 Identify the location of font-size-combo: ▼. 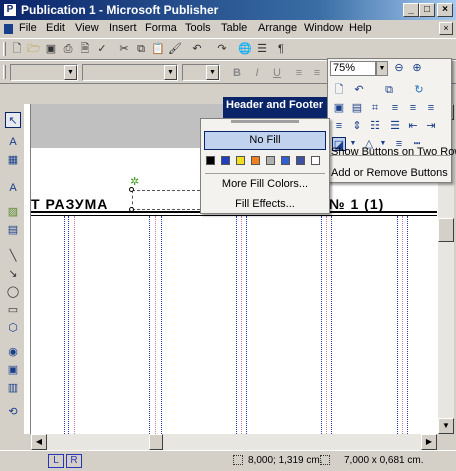
(201, 72).